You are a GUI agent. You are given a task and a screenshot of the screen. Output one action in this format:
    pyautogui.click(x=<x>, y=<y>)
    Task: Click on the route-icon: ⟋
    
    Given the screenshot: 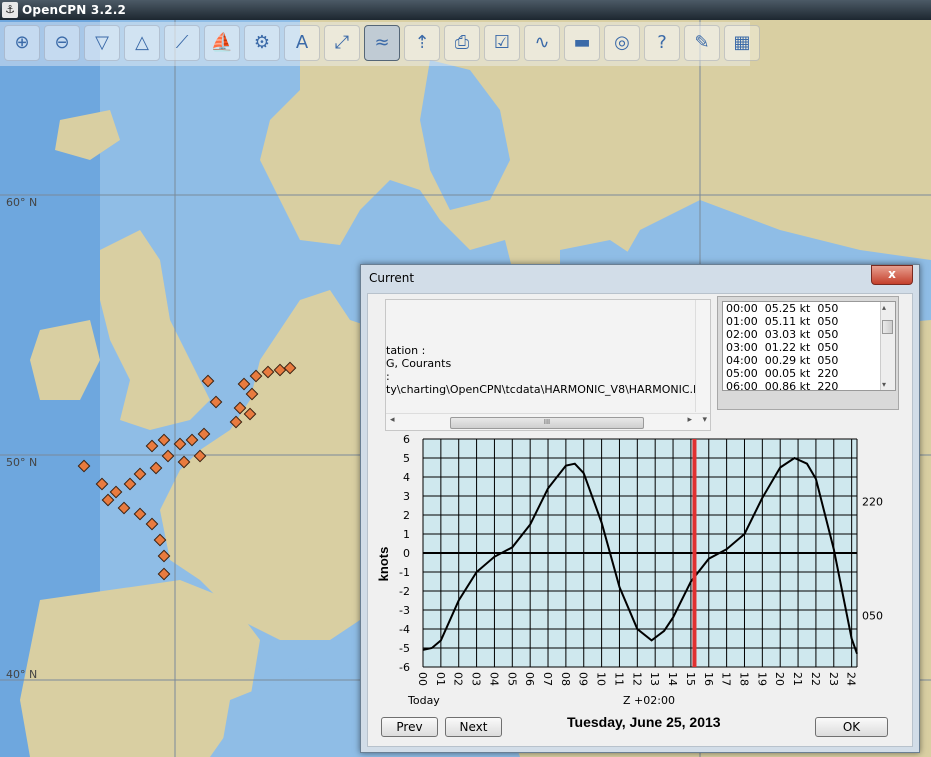 What is the action you would take?
    pyautogui.click(x=182, y=43)
    